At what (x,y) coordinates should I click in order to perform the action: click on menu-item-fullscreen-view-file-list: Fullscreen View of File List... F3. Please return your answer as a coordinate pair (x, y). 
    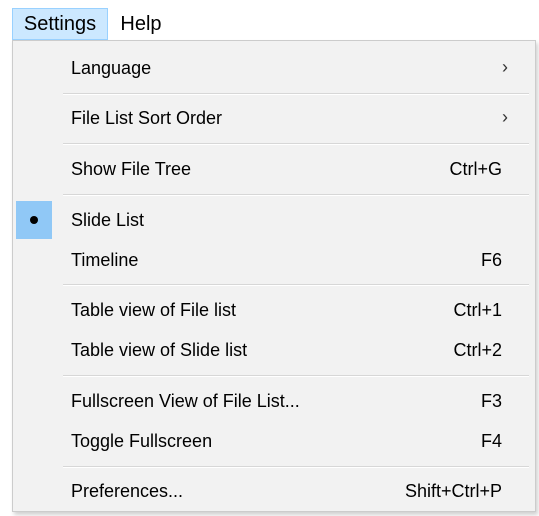
    Looking at the image, I should click on (274, 401).